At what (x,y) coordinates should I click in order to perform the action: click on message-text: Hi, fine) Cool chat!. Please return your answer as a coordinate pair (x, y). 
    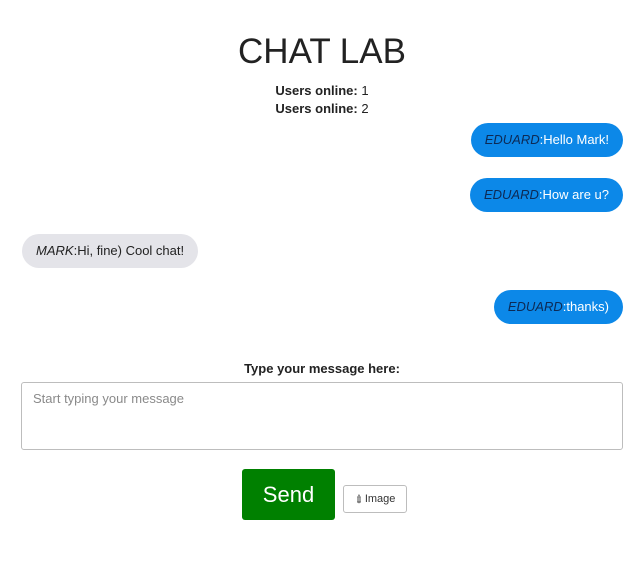
    Looking at the image, I should click on (131, 250).